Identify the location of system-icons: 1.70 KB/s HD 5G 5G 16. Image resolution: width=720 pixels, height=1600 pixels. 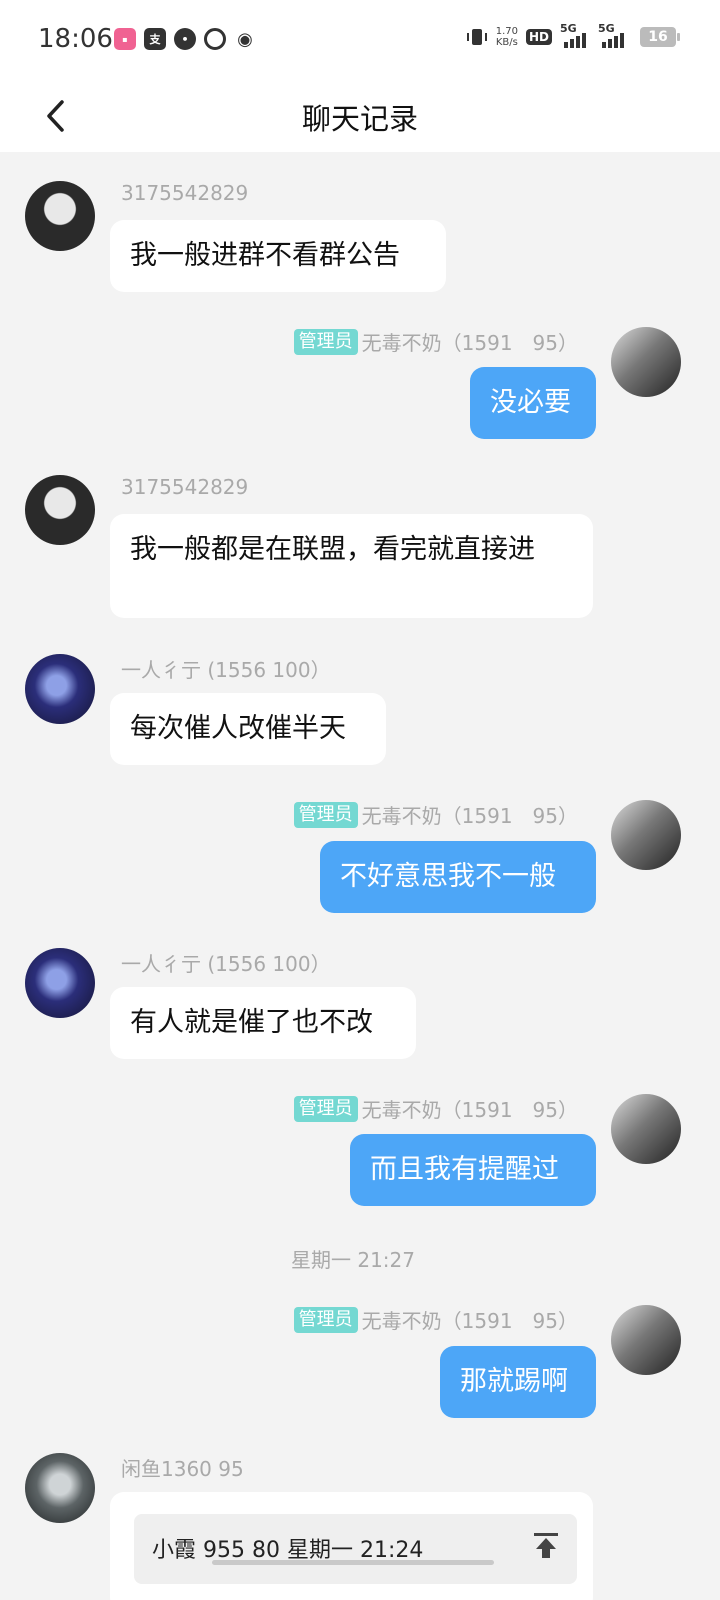
(573, 35).